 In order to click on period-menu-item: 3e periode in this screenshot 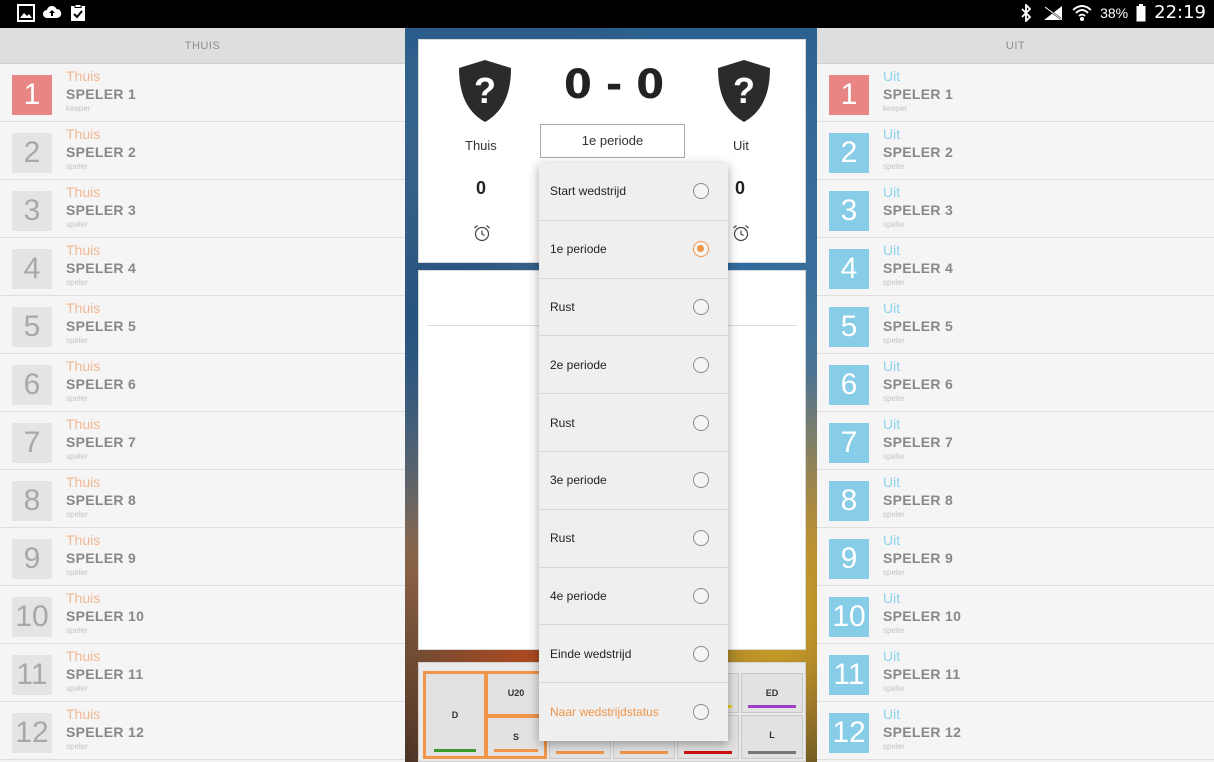, I will do `click(633, 481)`.